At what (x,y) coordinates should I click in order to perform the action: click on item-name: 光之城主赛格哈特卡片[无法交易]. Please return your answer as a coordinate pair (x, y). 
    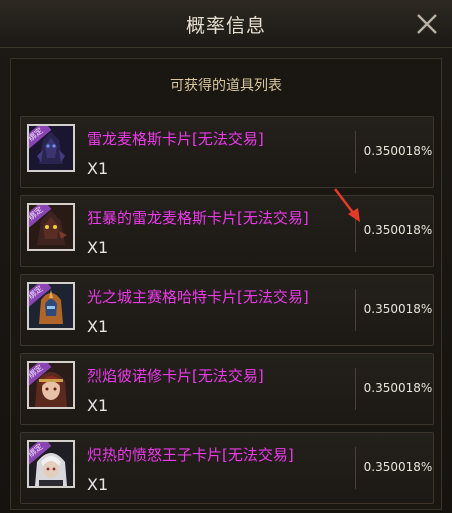
    Looking at the image, I should click on (198, 297).